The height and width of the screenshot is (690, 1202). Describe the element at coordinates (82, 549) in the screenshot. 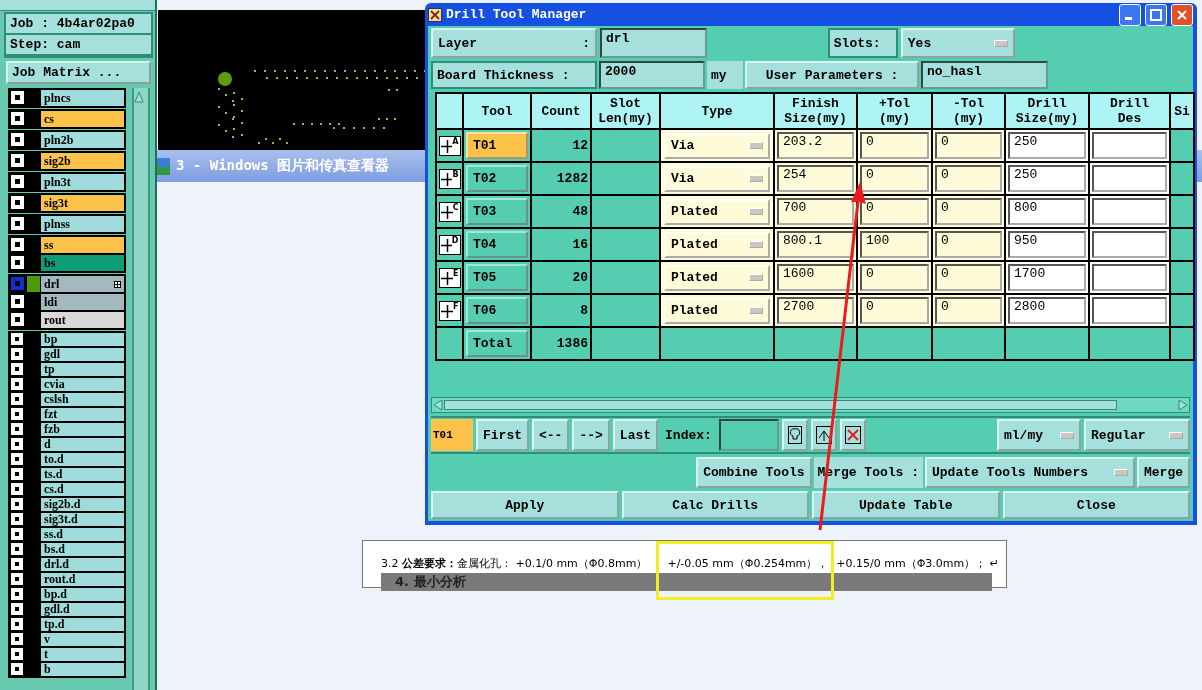

I see `layer-row: bs.d` at that location.